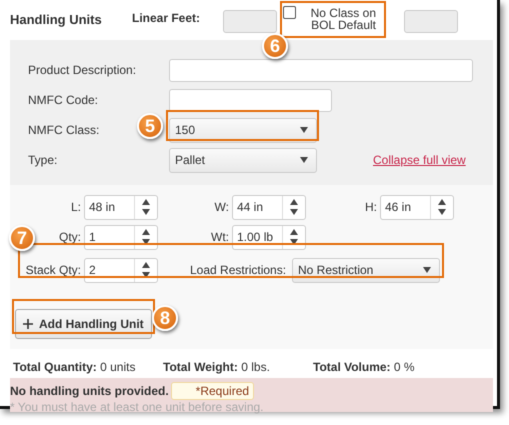 This screenshot has height=425, width=509. What do you see at coordinates (243, 130) in the screenshot?
I see `dropdown: 150` at bounding box center [243, 130].